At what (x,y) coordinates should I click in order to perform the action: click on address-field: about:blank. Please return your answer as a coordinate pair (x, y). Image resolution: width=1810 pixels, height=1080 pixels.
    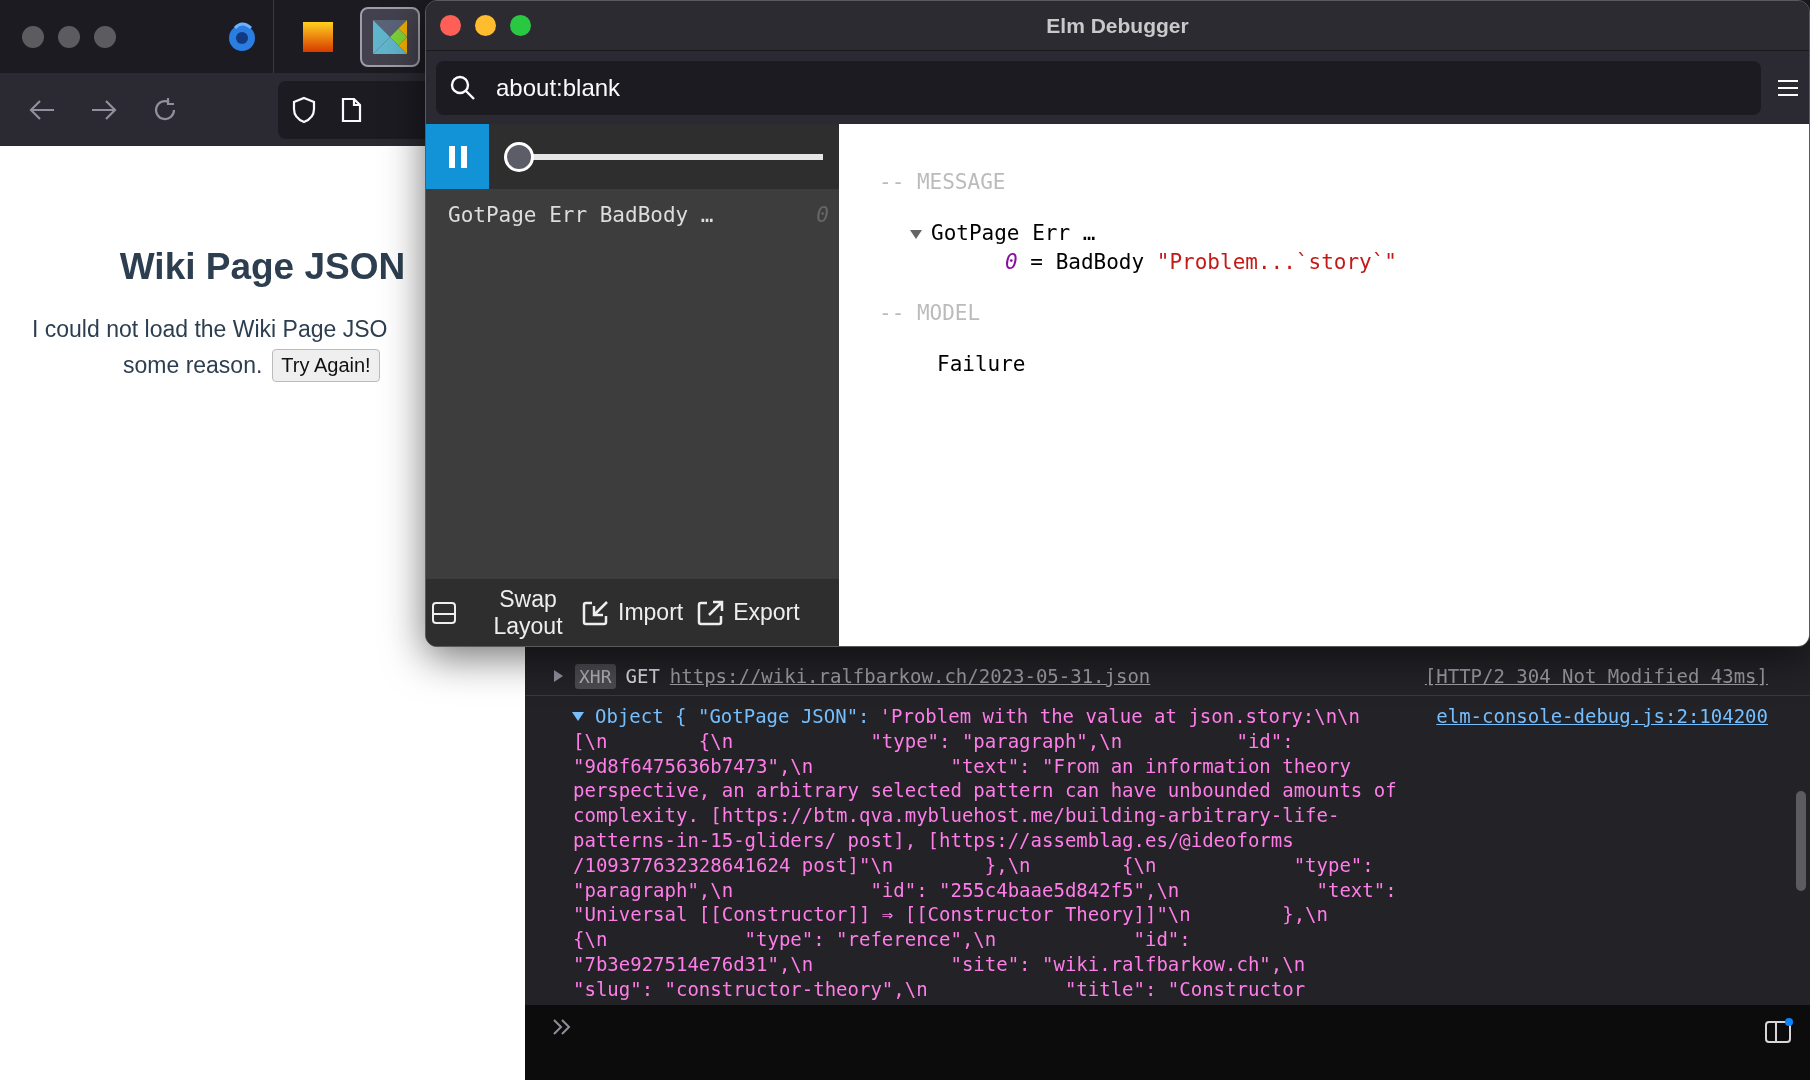
    Looking at the image, I should click on (1098, 87).